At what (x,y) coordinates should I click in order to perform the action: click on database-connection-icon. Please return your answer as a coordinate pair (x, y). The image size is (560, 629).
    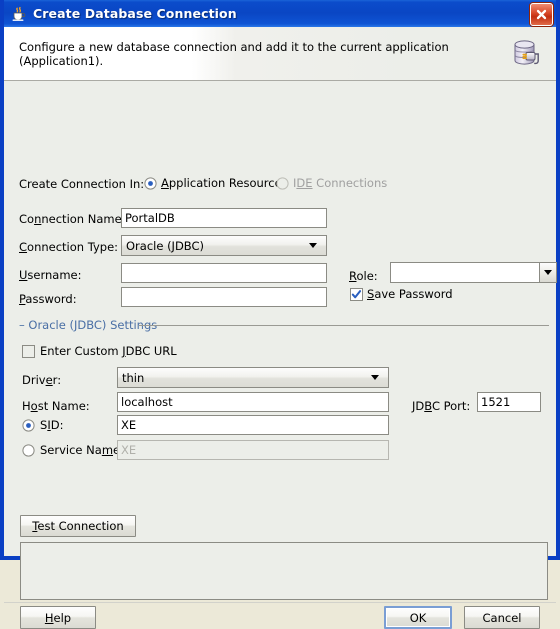
    Looking at the image, I should click on (526, 52).